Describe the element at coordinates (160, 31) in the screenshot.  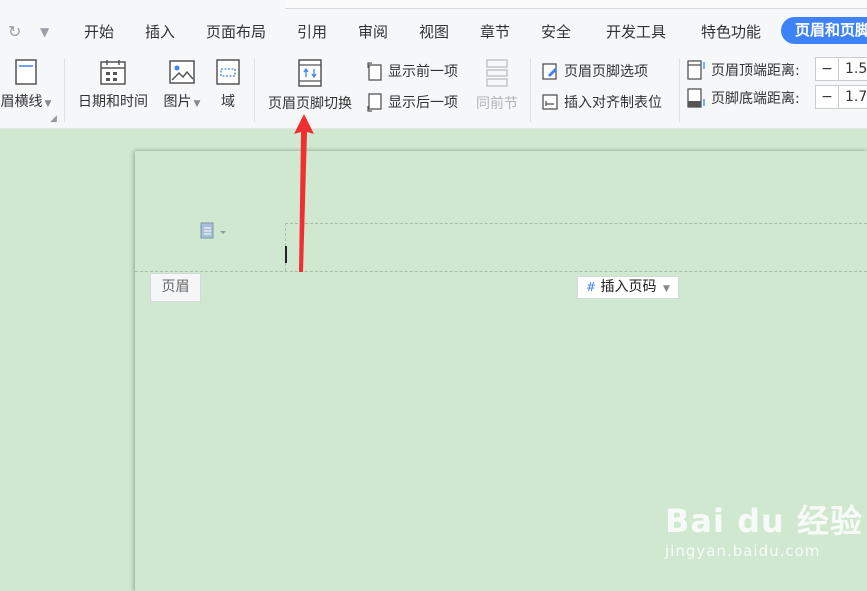
I see `tab-insert: 插入` at that location.